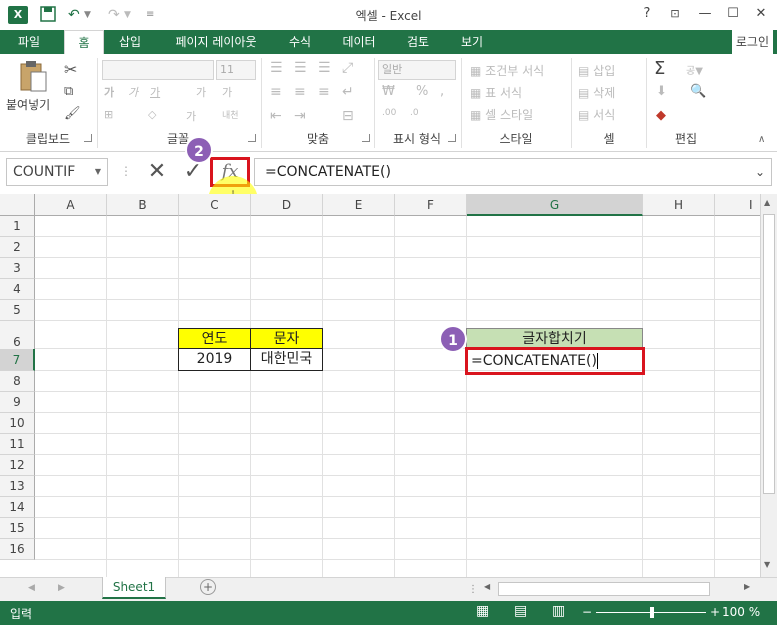 The image size is (777, 625). I want to click on tab-file: 파일, so click(29, 42).